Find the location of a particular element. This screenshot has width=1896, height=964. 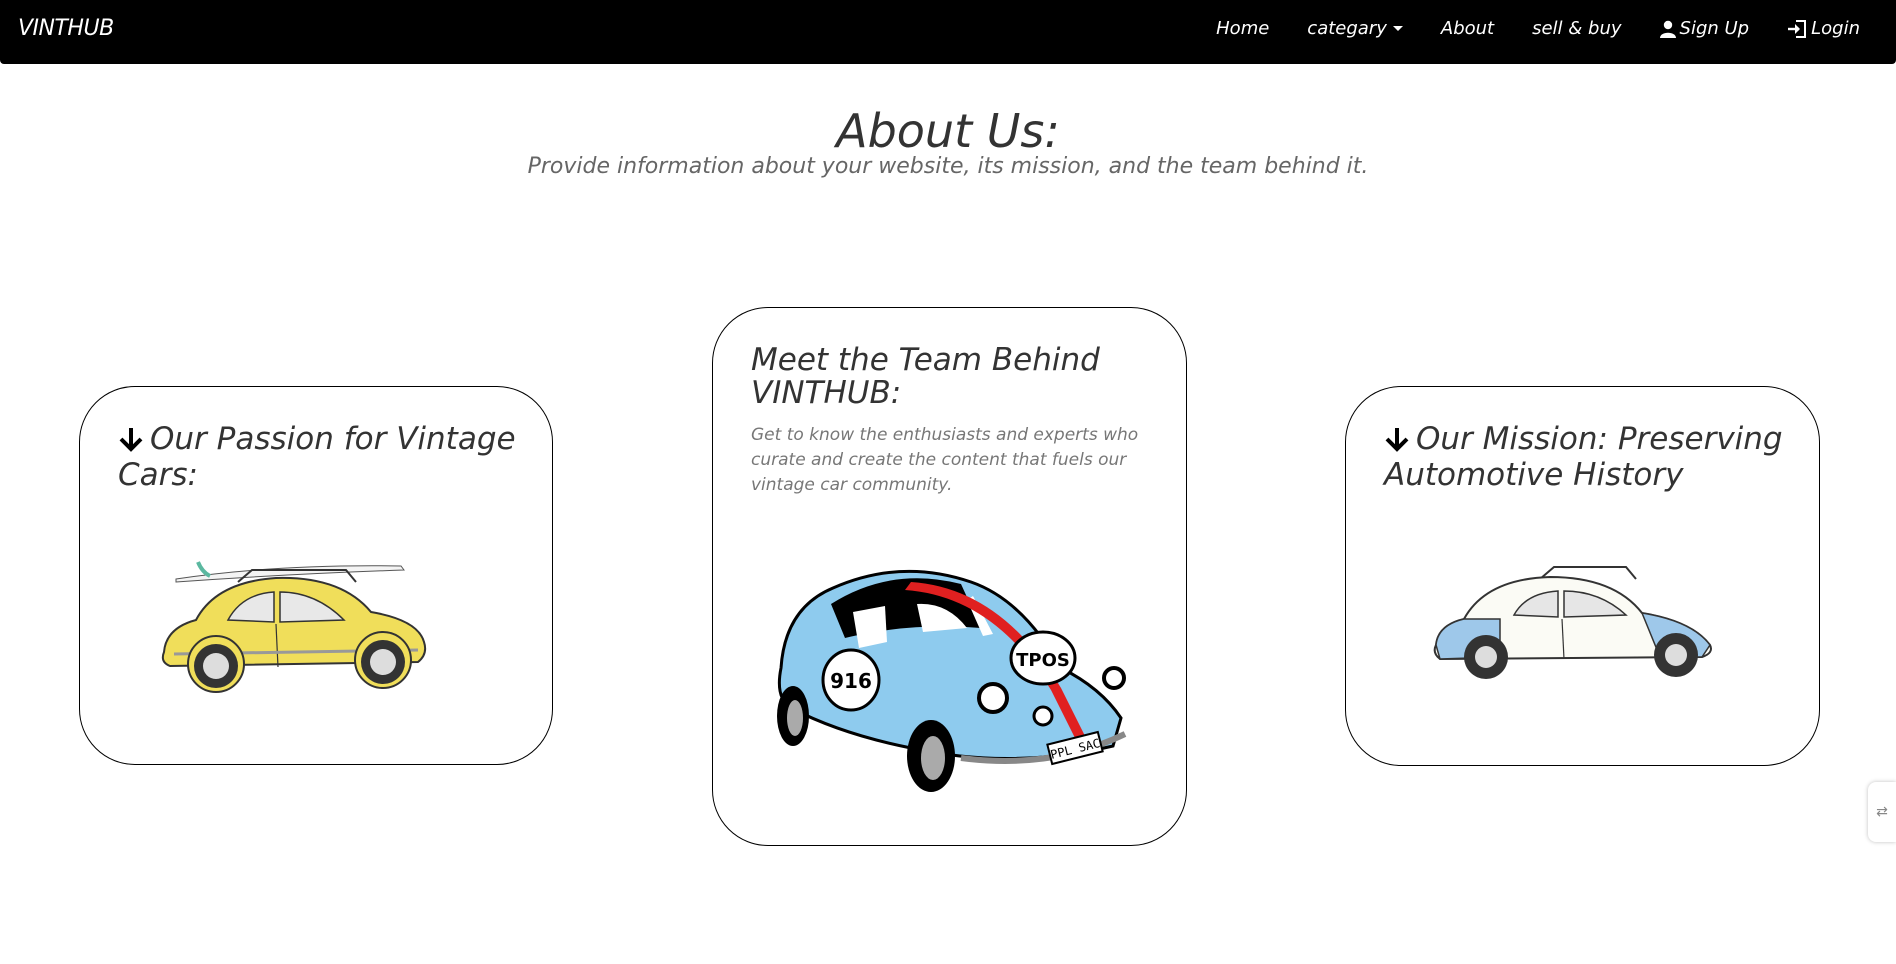

nav-category-dropdown: categary is located at coordinates (1355, 28).